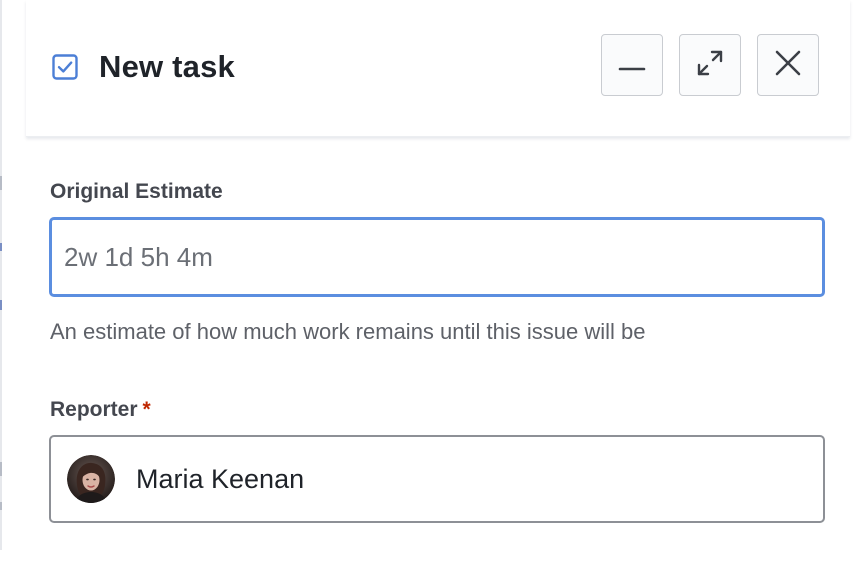 This screenshot has width=866, height=566. I want to click on close-button, so click(788, 65).